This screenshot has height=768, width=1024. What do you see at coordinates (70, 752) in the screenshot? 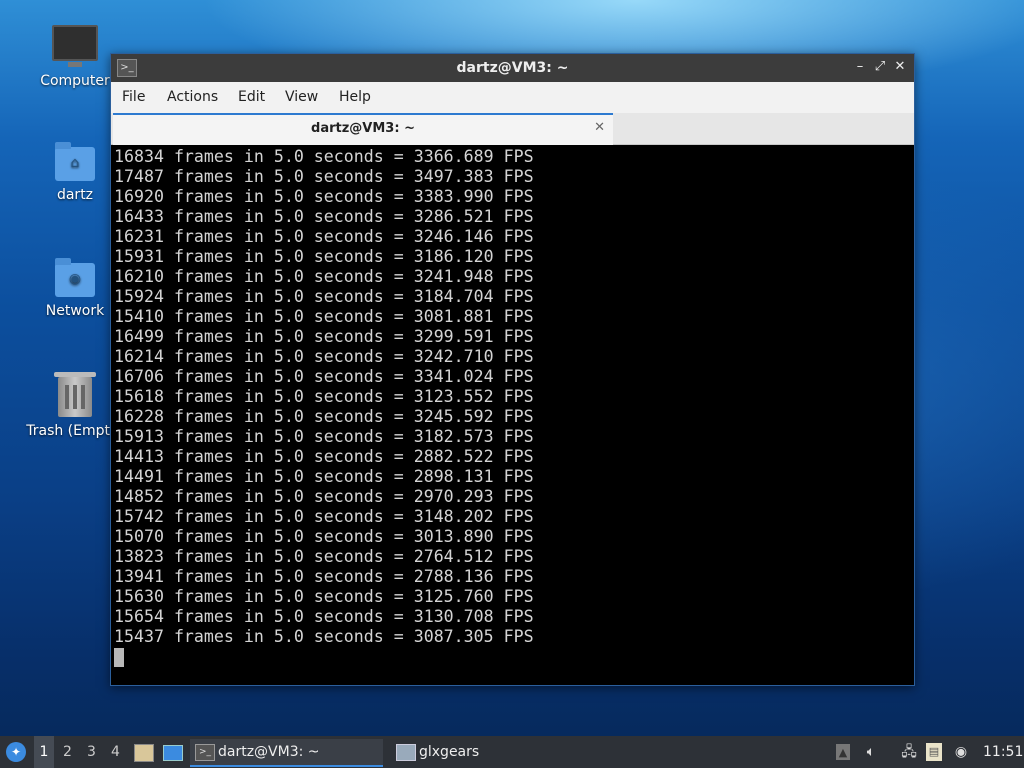
I see `workspace-2: 2` at bounding box center [70, 752].